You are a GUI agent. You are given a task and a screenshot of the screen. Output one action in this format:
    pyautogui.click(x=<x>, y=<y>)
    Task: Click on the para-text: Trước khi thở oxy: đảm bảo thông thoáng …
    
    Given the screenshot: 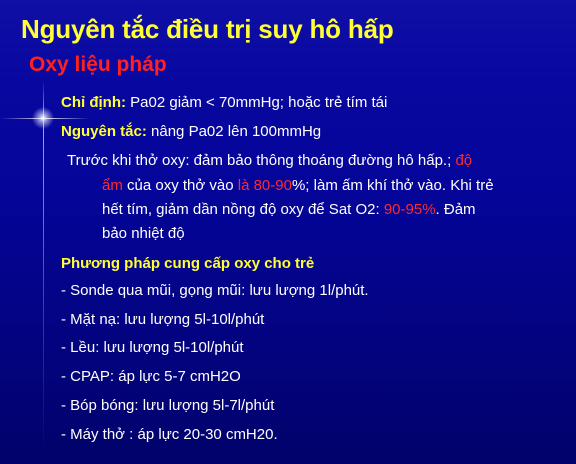 What is the action you would take?
    pyautogui.click(x=261, y=160)
    